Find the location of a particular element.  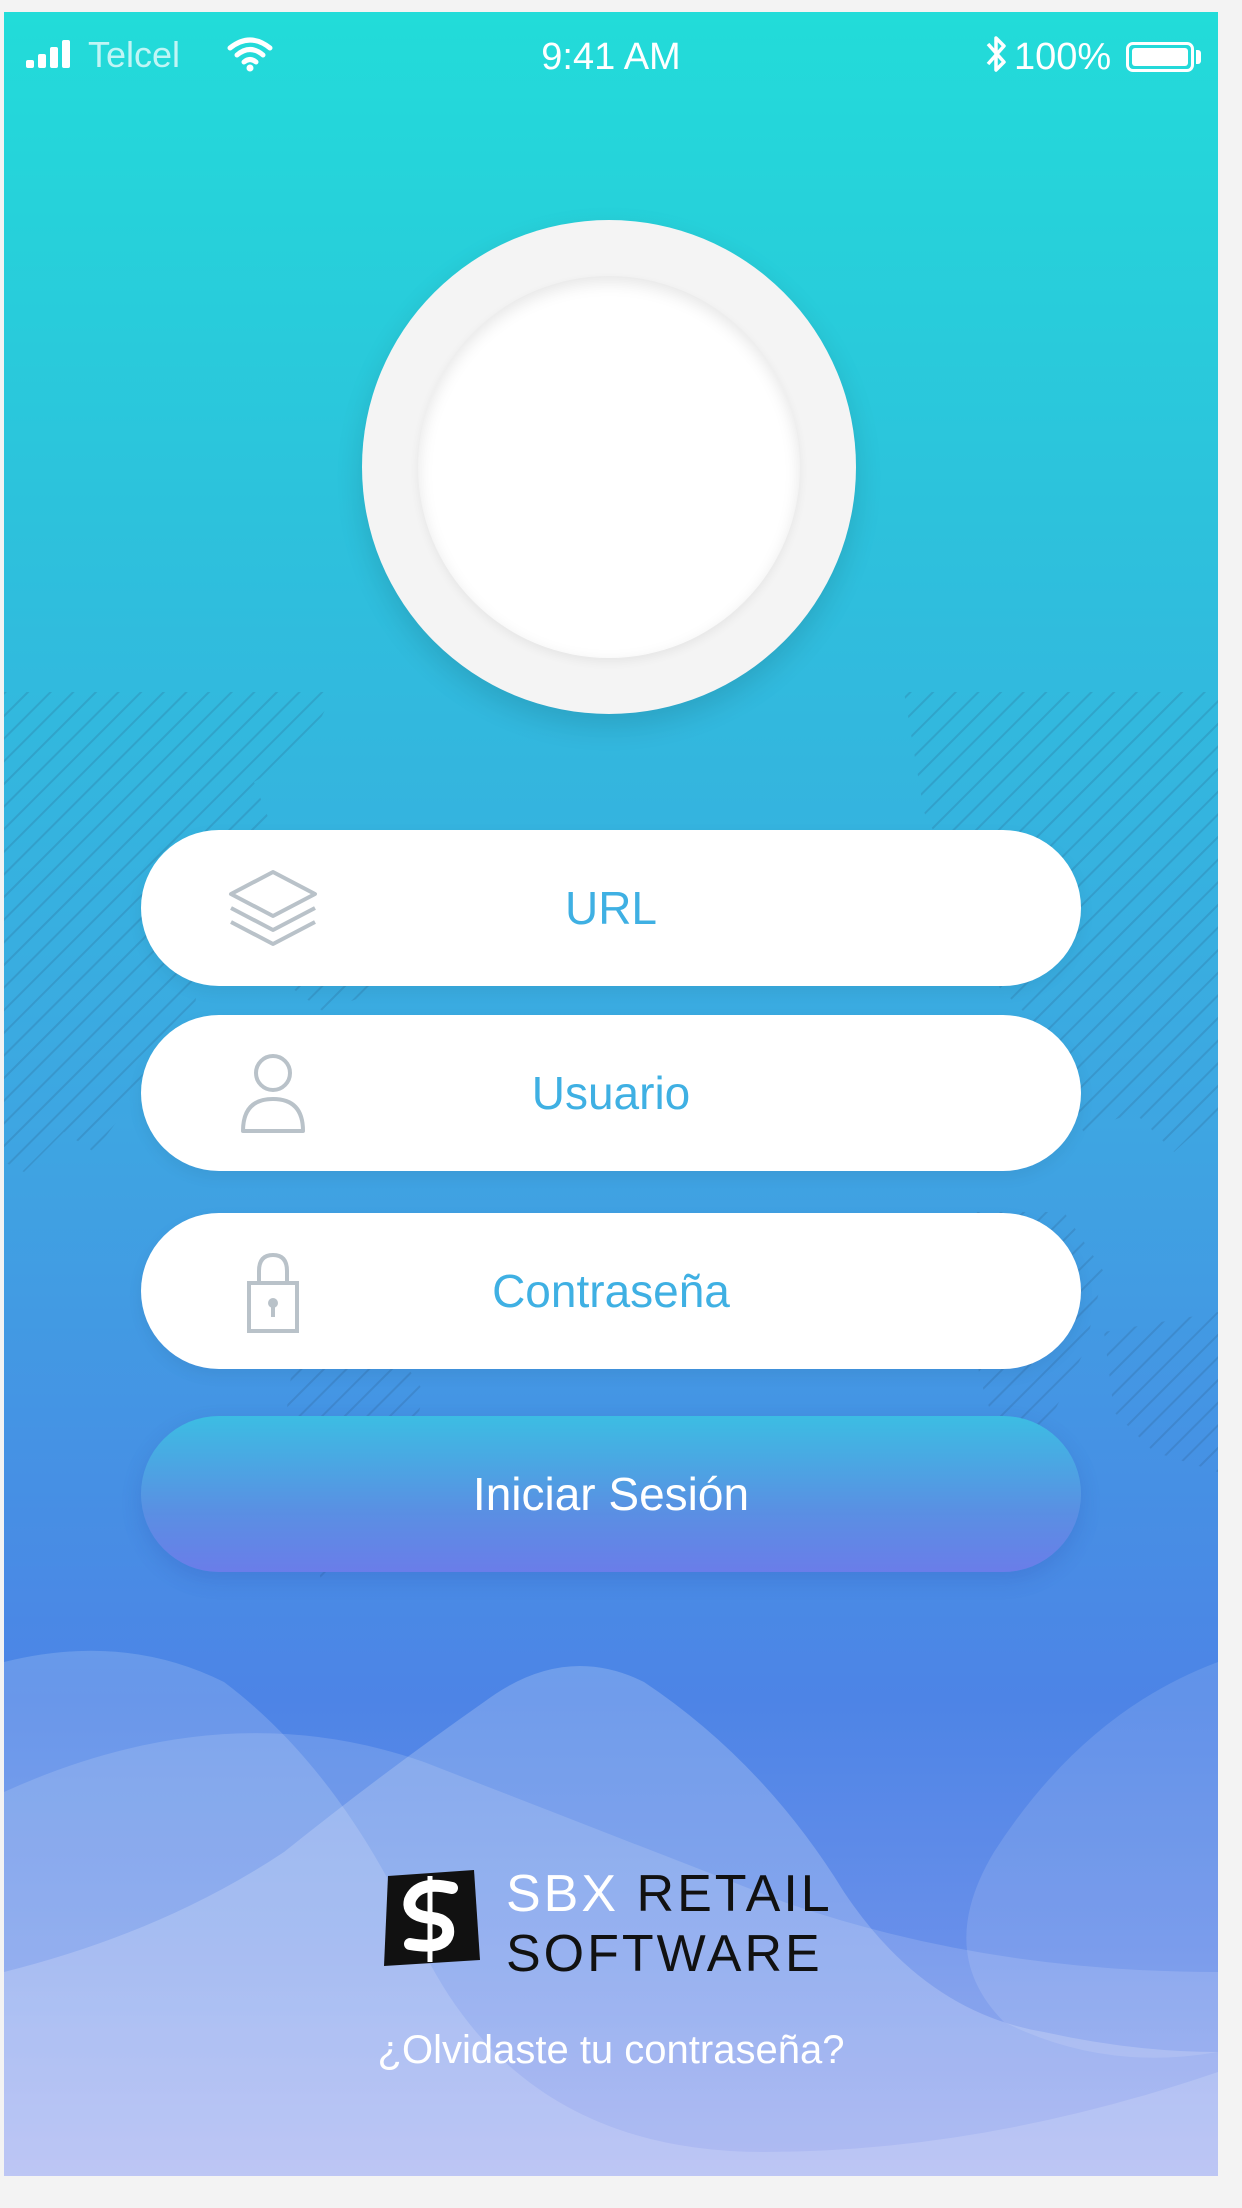

url-field-label: URL is located at coordinates (611, 908).